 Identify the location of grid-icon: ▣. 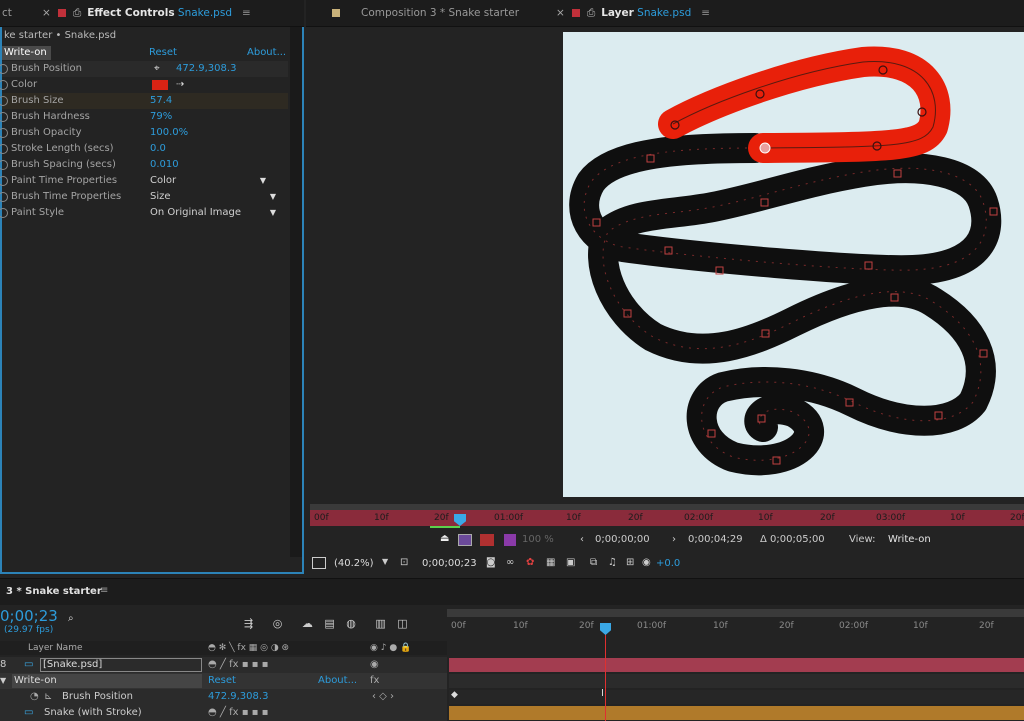
(570, 562).